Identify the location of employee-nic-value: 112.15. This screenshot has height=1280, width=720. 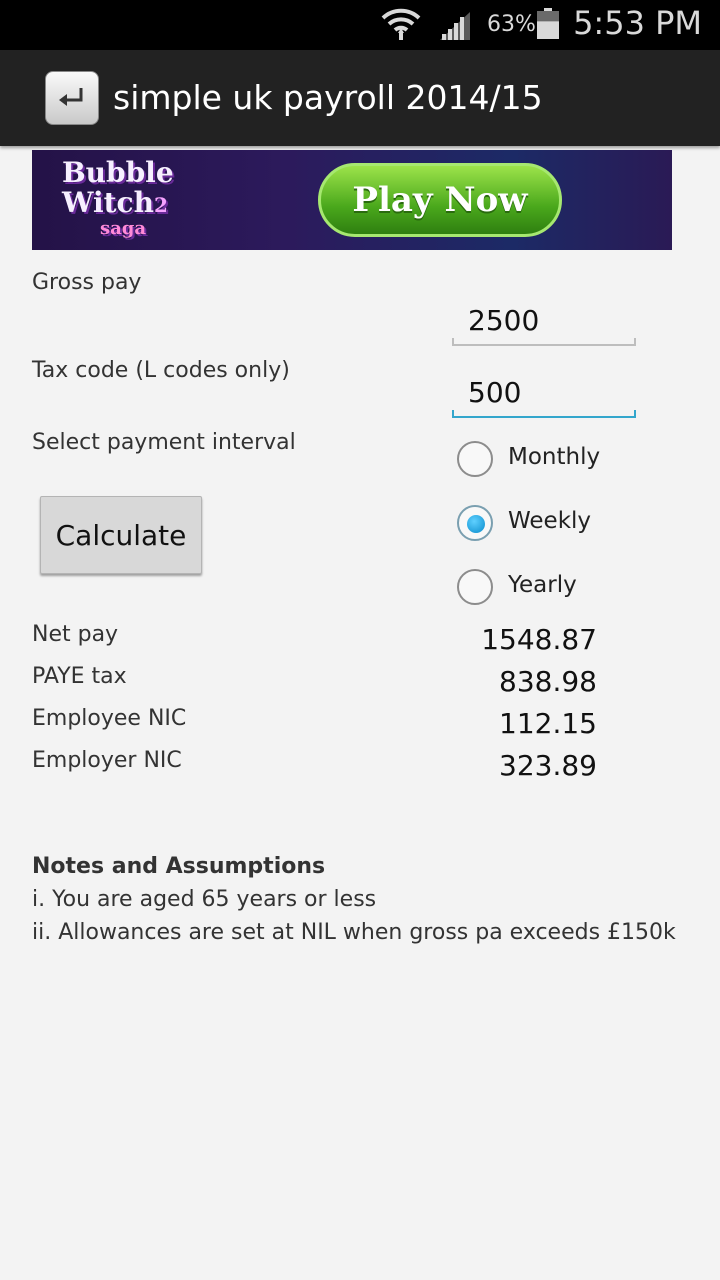
(548, 723).